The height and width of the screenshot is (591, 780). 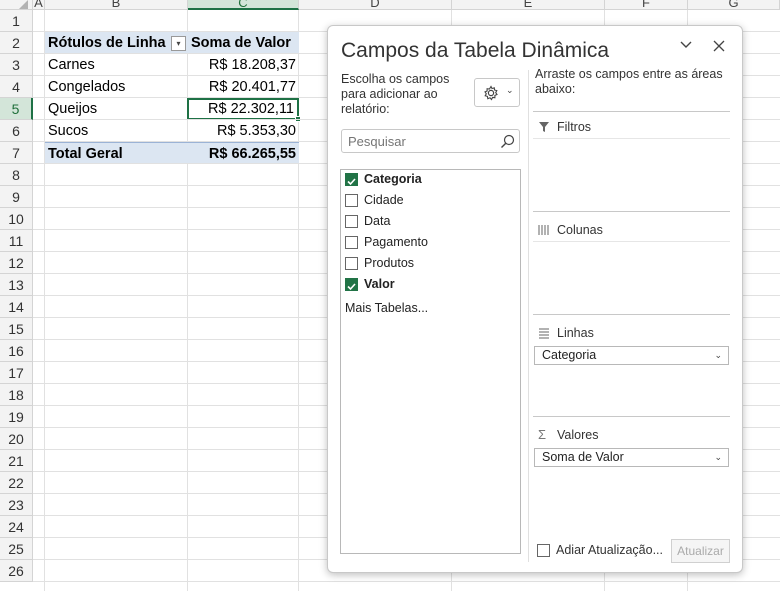 What do you see at coordinates (16, 65) in the screenshot?
I see `row-header: 3` at bounding box center [16, 65].